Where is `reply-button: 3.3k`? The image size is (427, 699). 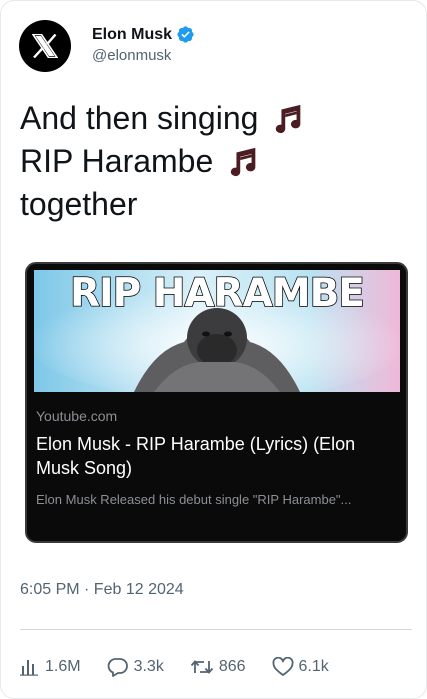 reply-button: 3.3k is located at coordinates (135, 667).